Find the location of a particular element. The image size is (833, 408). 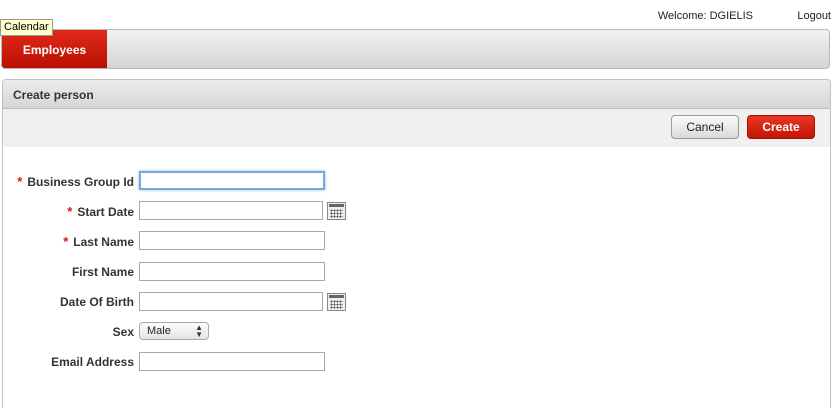

first-name-input is located at coordinates (232, 271).